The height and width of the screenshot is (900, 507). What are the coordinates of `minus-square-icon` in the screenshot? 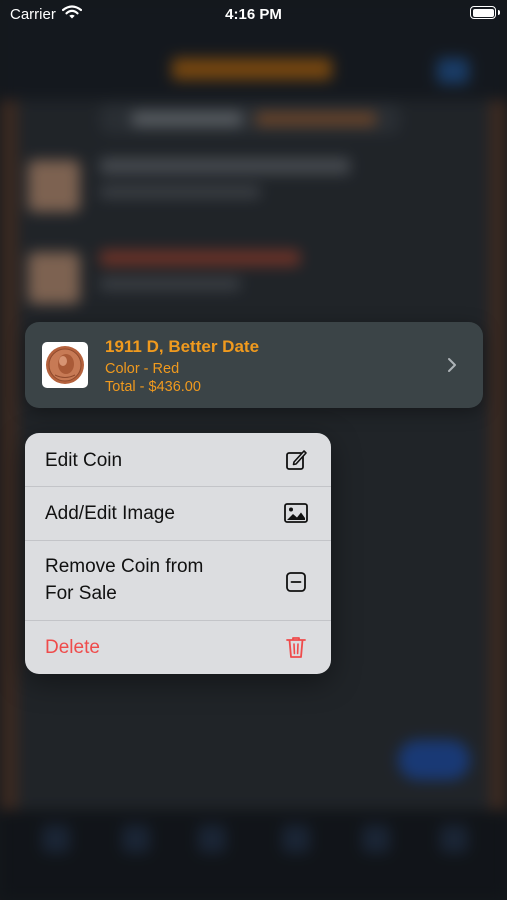 It's located at (296, 584).